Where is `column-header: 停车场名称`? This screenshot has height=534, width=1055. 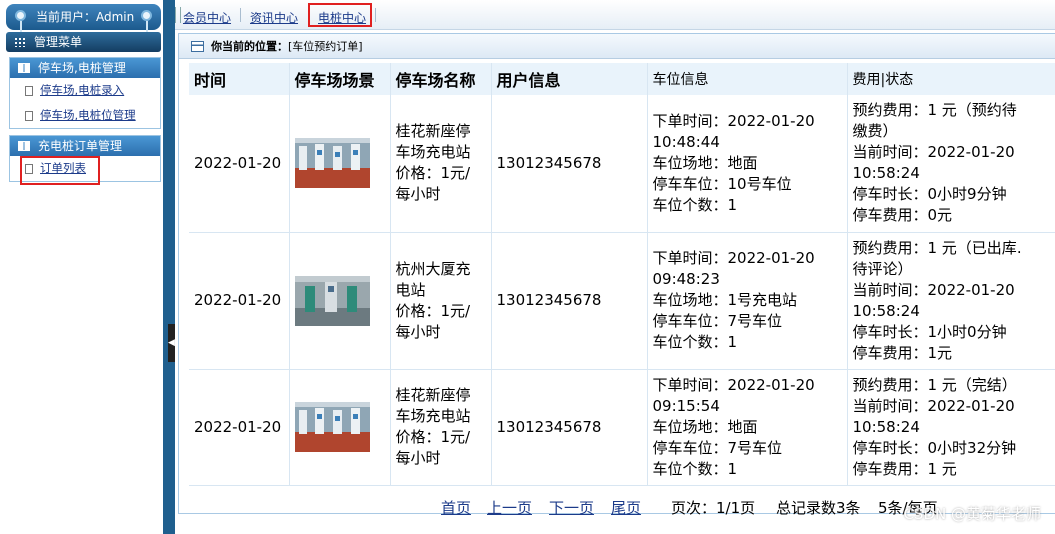 column-header: 停车场名称 is located at coordinates (441, 79).